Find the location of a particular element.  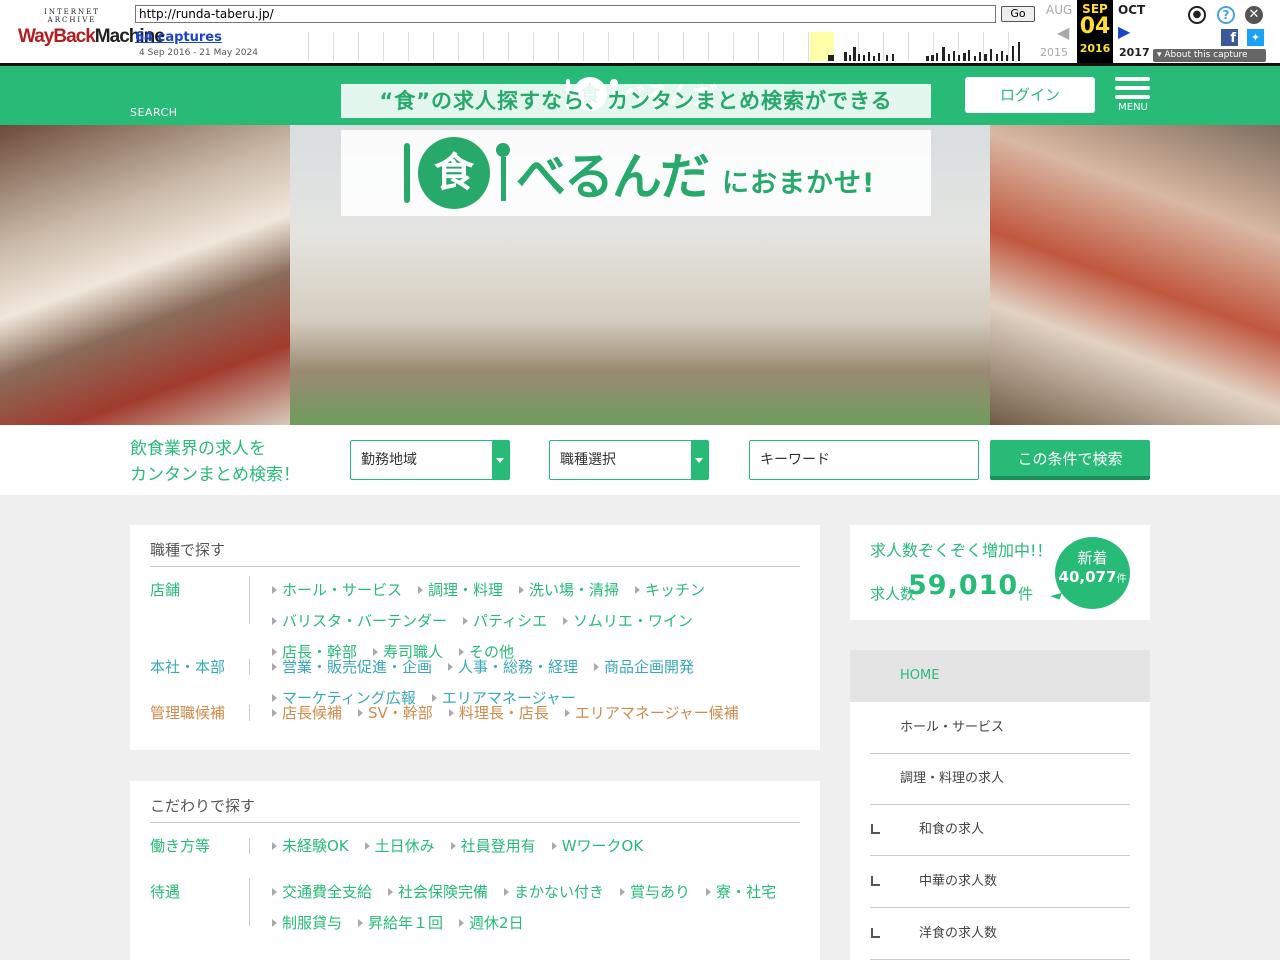

prev-month-label: AUG is located at coordinates (1059, 10).